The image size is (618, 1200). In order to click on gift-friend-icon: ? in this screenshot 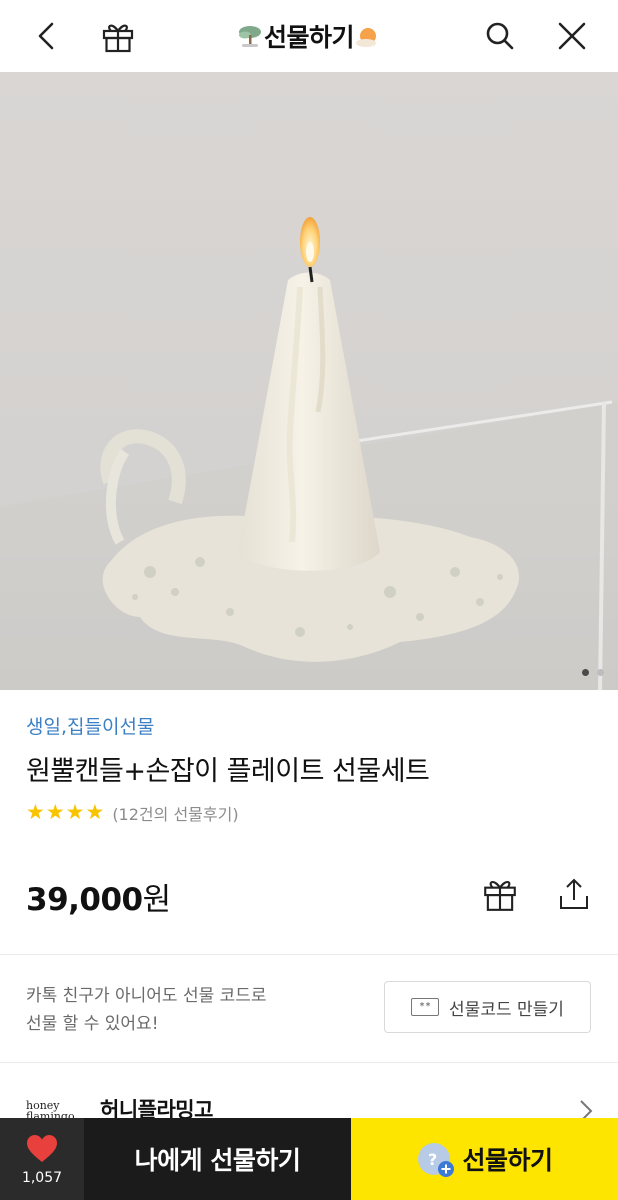, I will do `click(436, 1160)`.